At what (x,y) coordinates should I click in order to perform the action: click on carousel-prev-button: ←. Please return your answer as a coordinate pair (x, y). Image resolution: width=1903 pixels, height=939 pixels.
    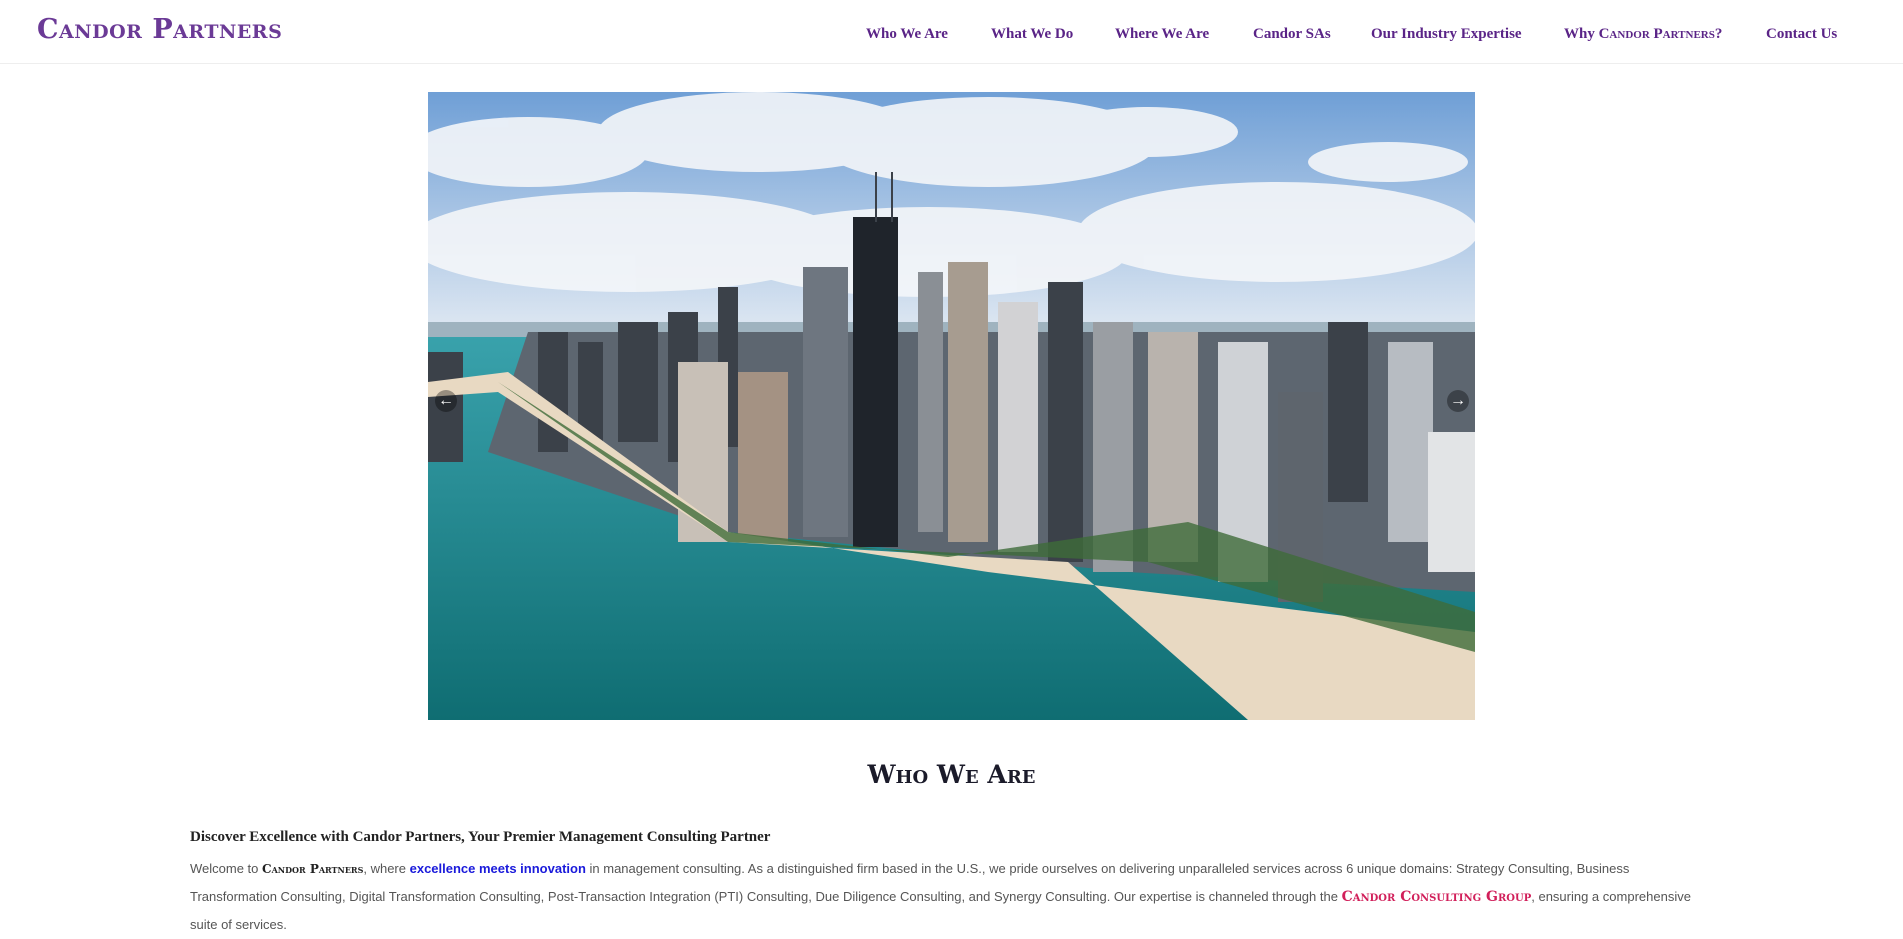
    Looking at the image, I should click on (446, 401).